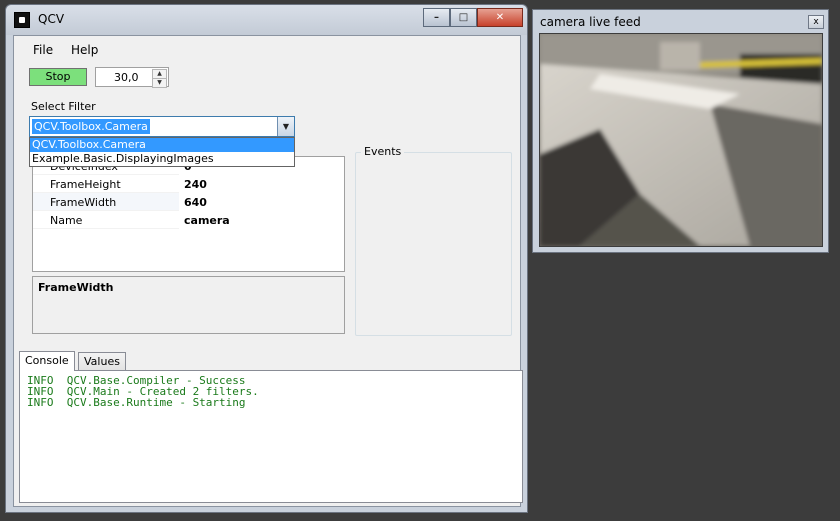 This screenshot has height=521, width=840. Describe the element at coordinates (267, 49) in the screenshot. I see `menu-bar: File Help` at that location.